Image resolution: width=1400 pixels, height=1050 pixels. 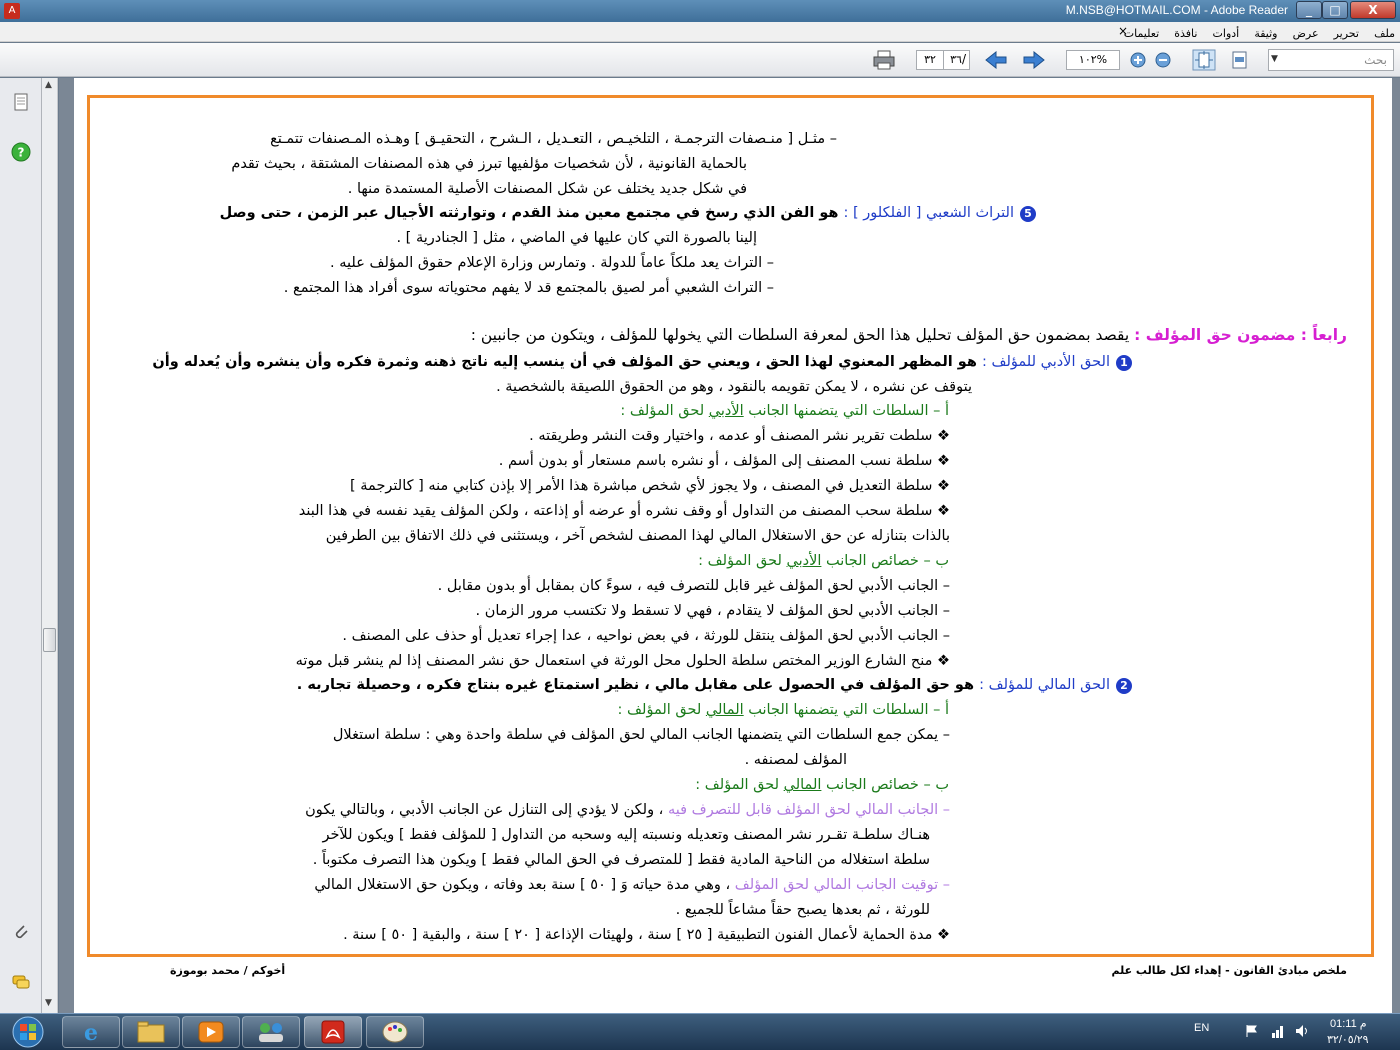 I want to click on vertical-scrollbar: ▲ ▼, so click(x=50, y=545).